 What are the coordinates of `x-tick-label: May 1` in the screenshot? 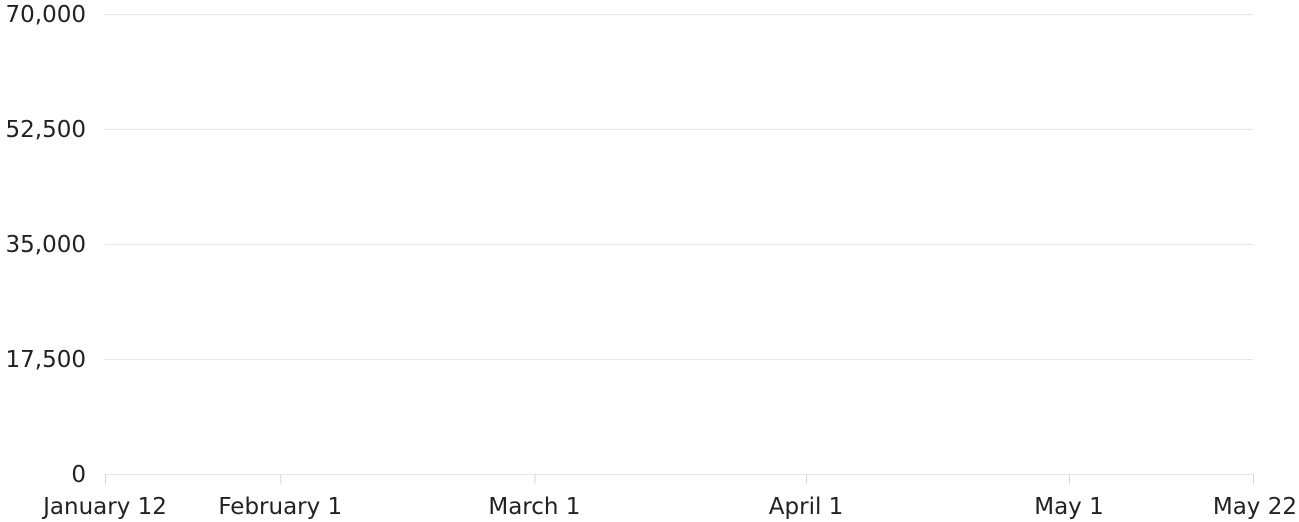 It's located at (1069, 507).